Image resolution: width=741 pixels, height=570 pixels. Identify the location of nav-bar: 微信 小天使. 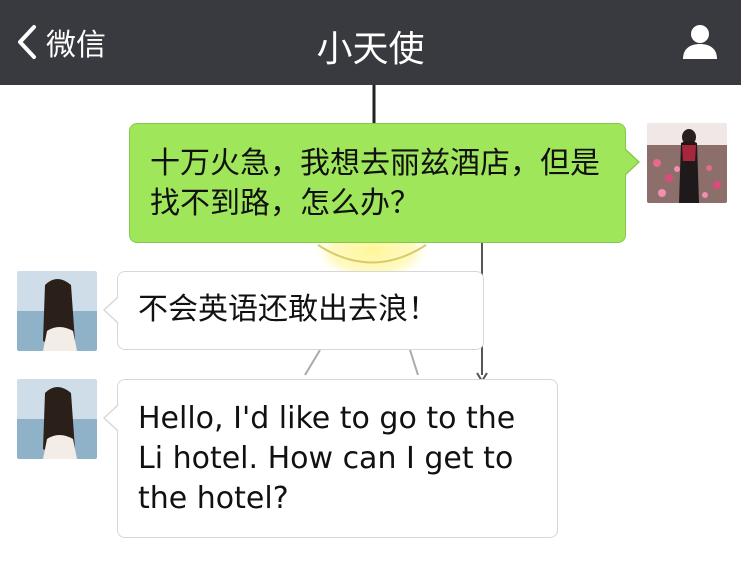
(370, 42).